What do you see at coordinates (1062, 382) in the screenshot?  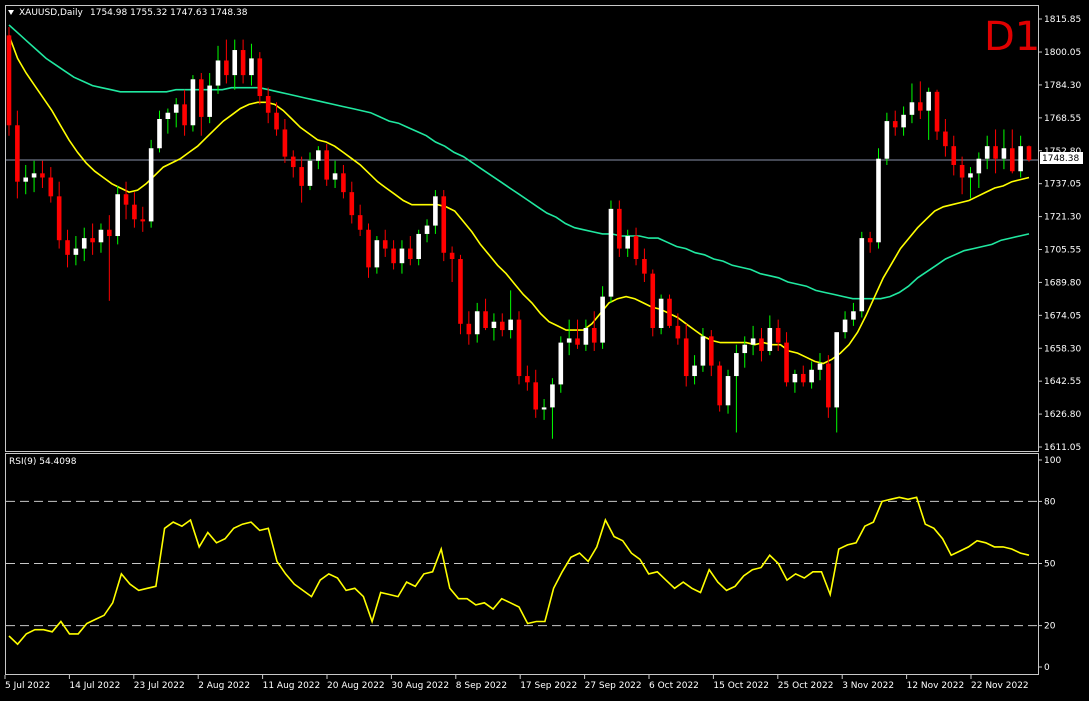 I see `price-tick-label: 1642.55` at bounding box center [1062, 382].